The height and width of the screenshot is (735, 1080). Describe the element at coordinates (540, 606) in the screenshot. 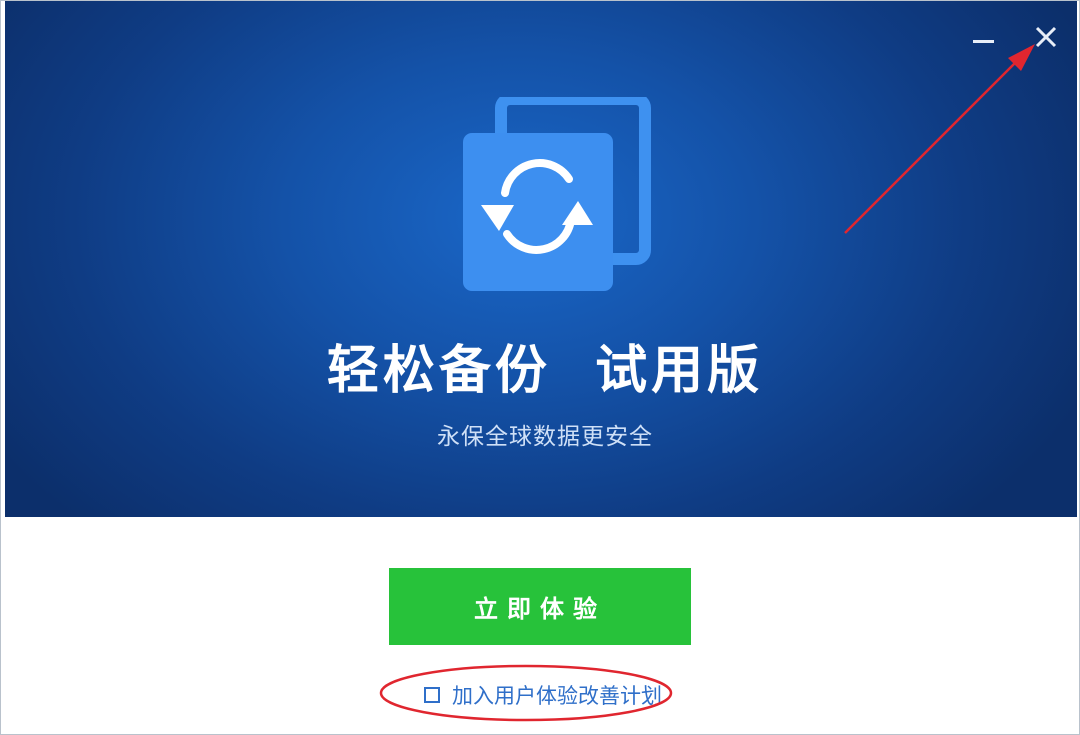

I see `start-trial-button: 立即体验` at that location.